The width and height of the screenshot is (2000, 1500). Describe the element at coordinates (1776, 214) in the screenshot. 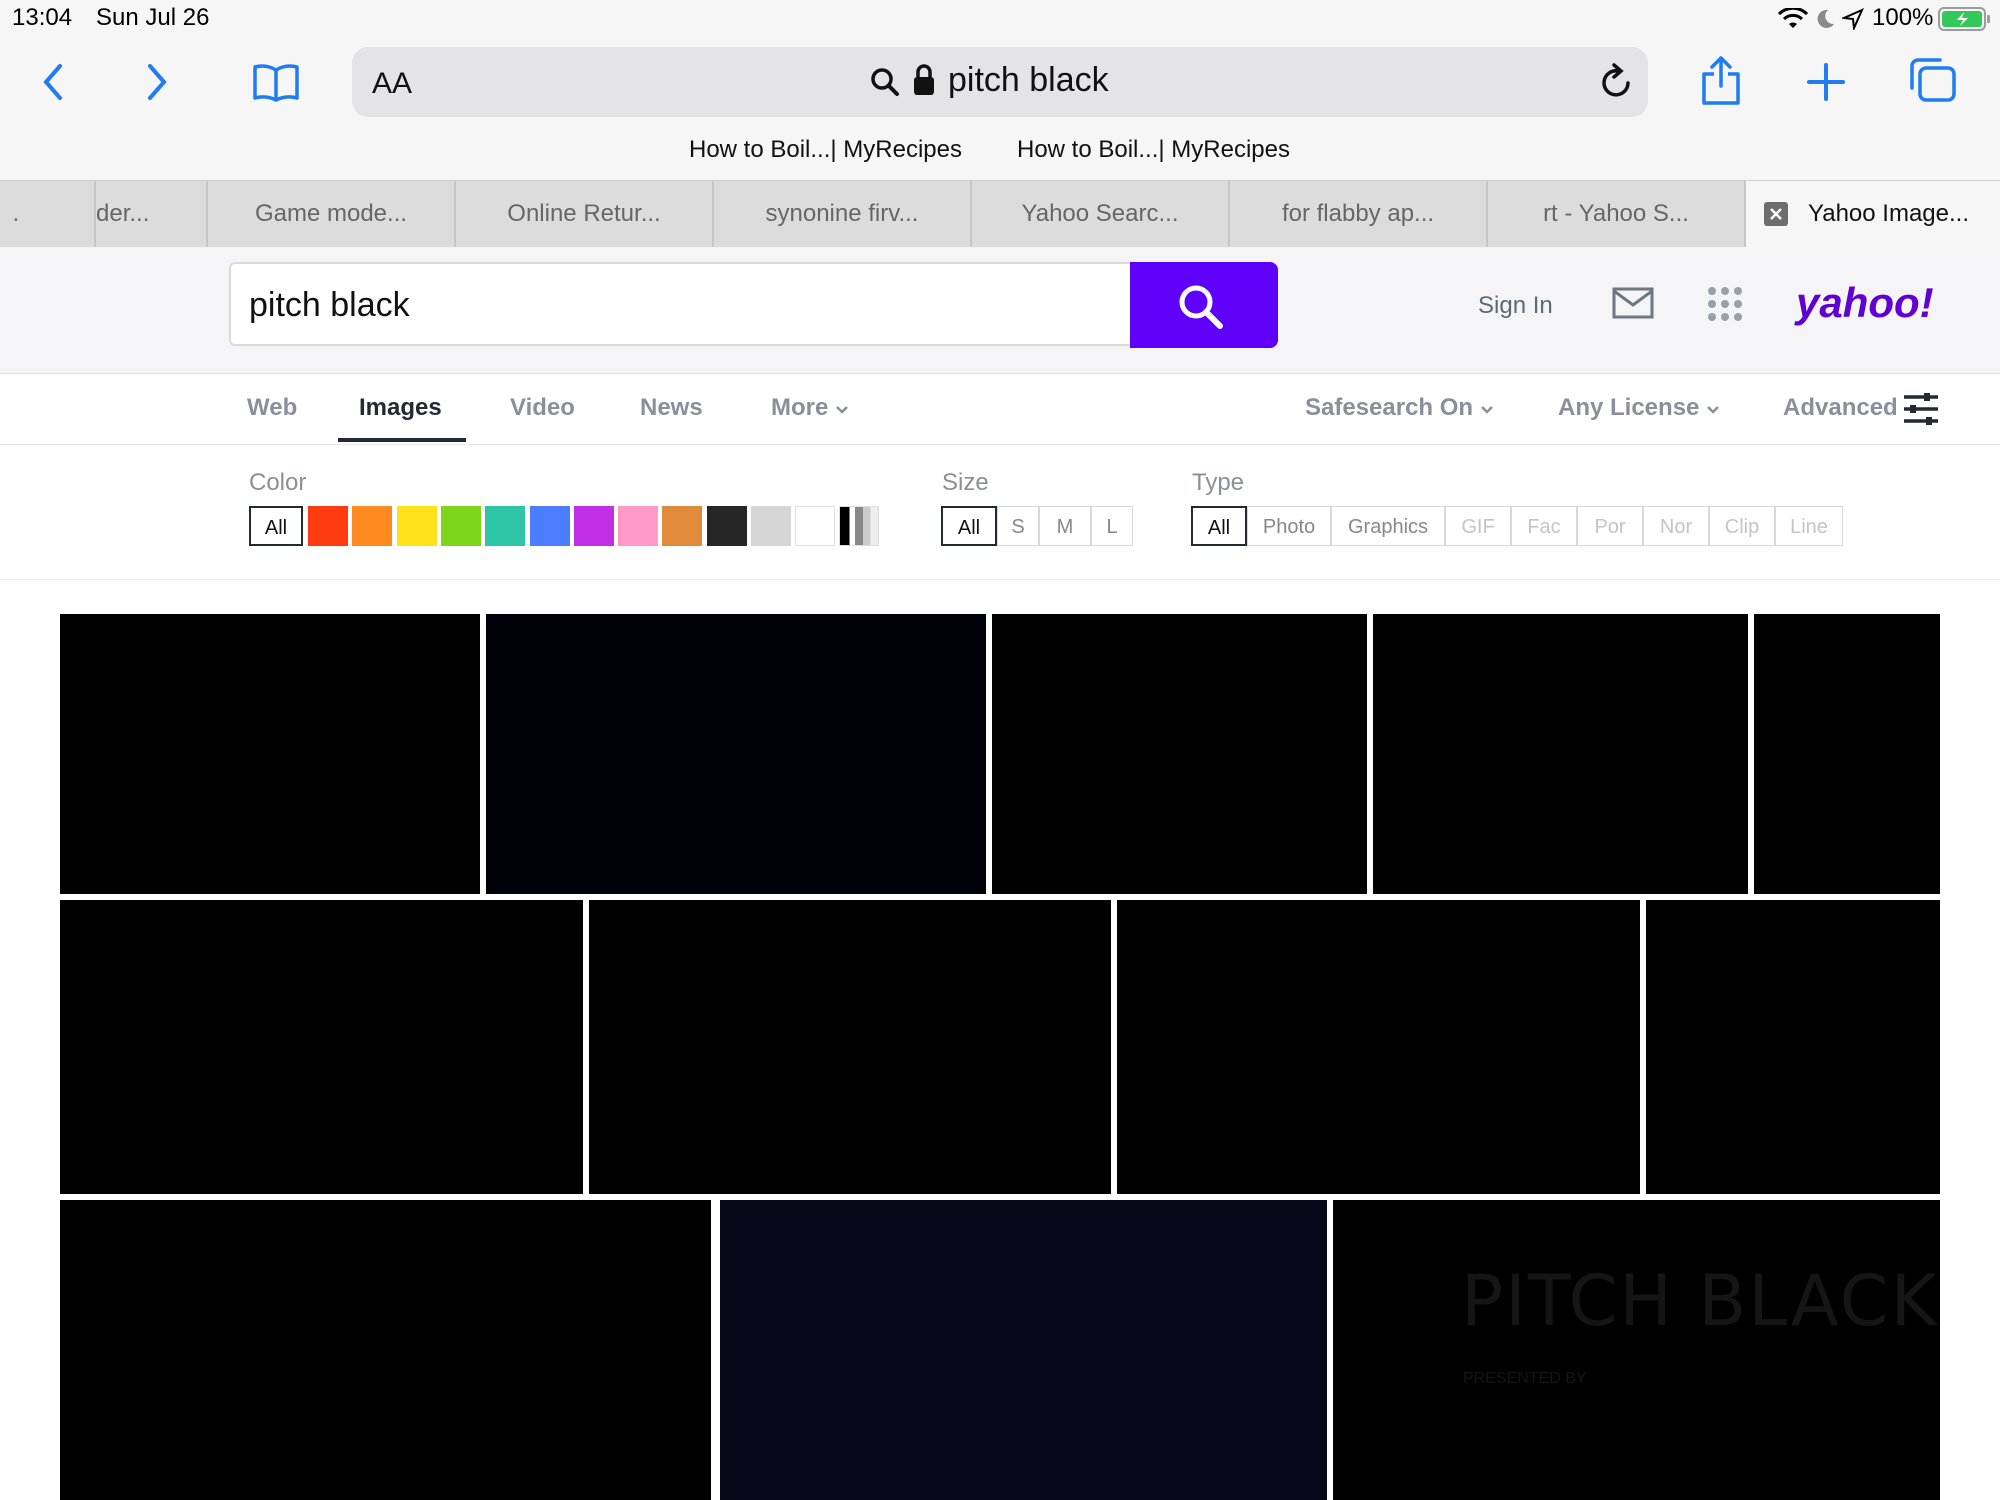

I see `close-tab-icon` at that location.